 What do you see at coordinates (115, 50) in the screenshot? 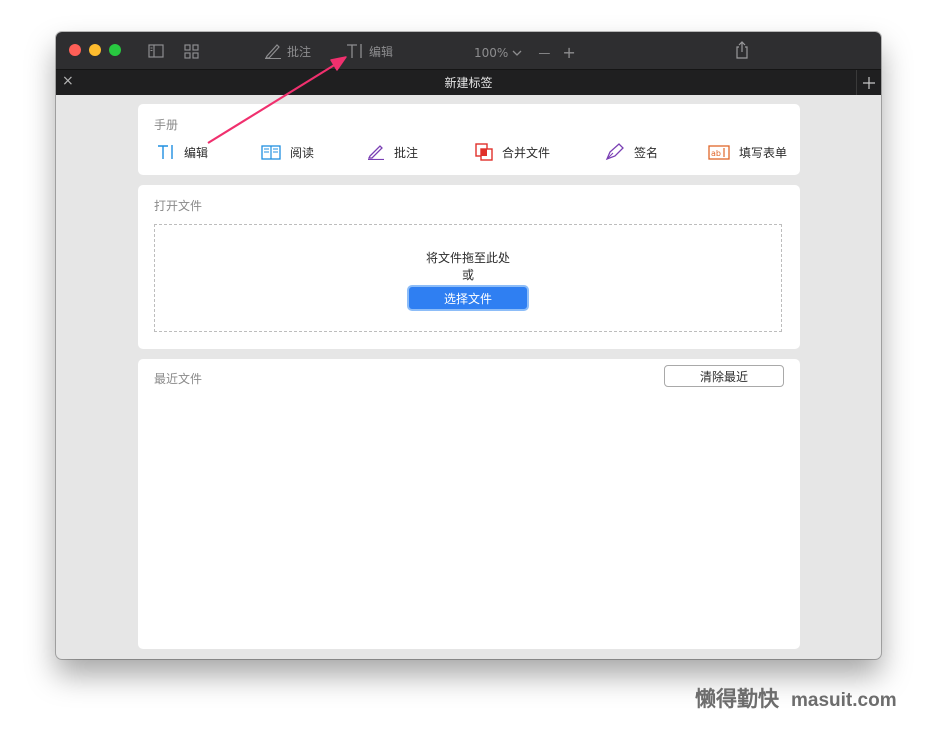
I see `zoom-window-button` at bounding box center [115, 50].